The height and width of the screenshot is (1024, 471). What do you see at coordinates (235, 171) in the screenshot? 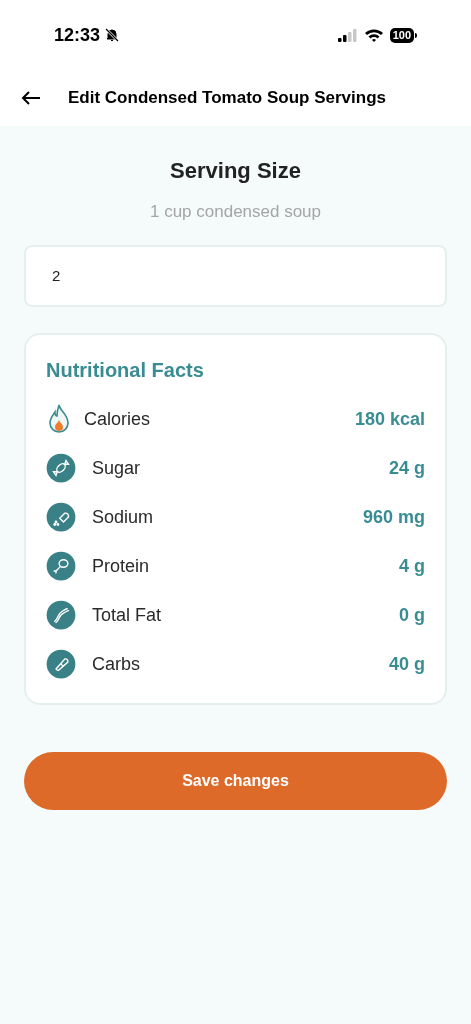
I see `section-title: Serving Size` at bounding box center [235, 171].